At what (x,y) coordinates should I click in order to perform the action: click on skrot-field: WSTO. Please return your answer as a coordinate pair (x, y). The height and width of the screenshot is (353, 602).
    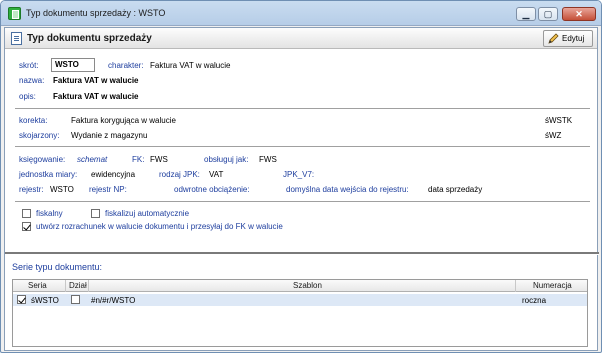
    Looking at the image, I should click on (73, 65).